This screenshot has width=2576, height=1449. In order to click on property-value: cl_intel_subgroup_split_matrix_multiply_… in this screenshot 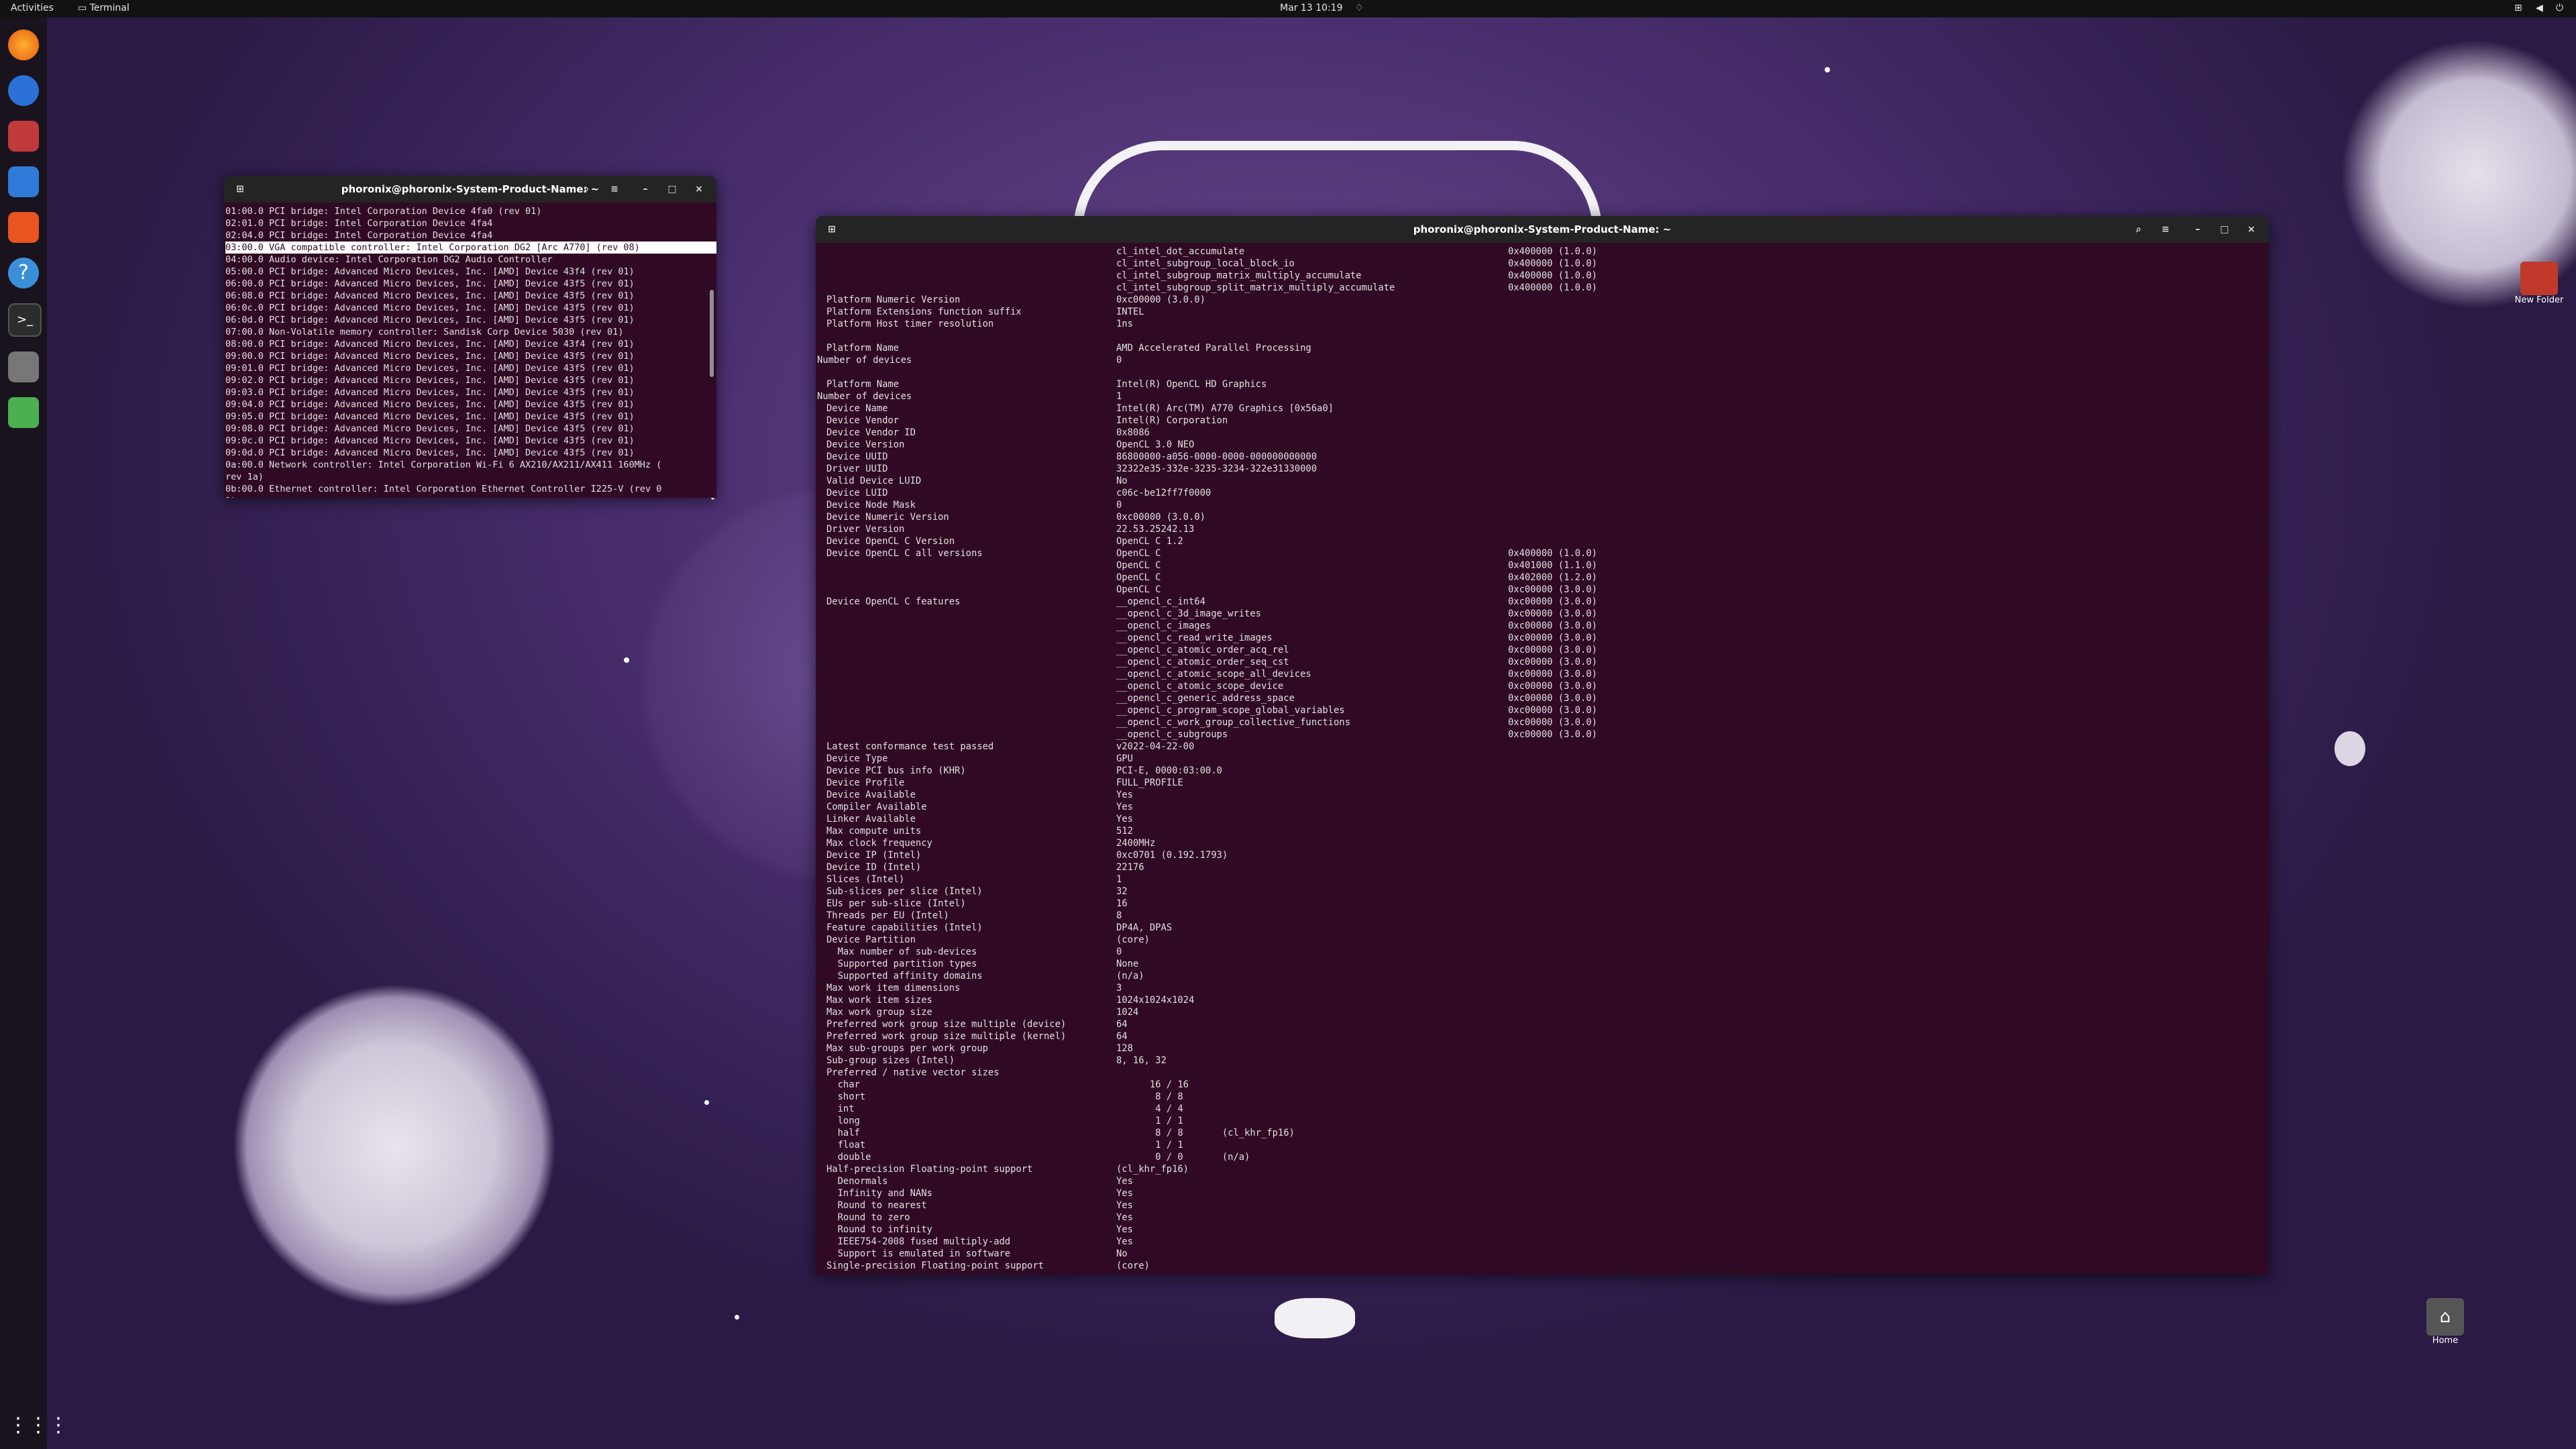, I will do `click(1255, 287)`.